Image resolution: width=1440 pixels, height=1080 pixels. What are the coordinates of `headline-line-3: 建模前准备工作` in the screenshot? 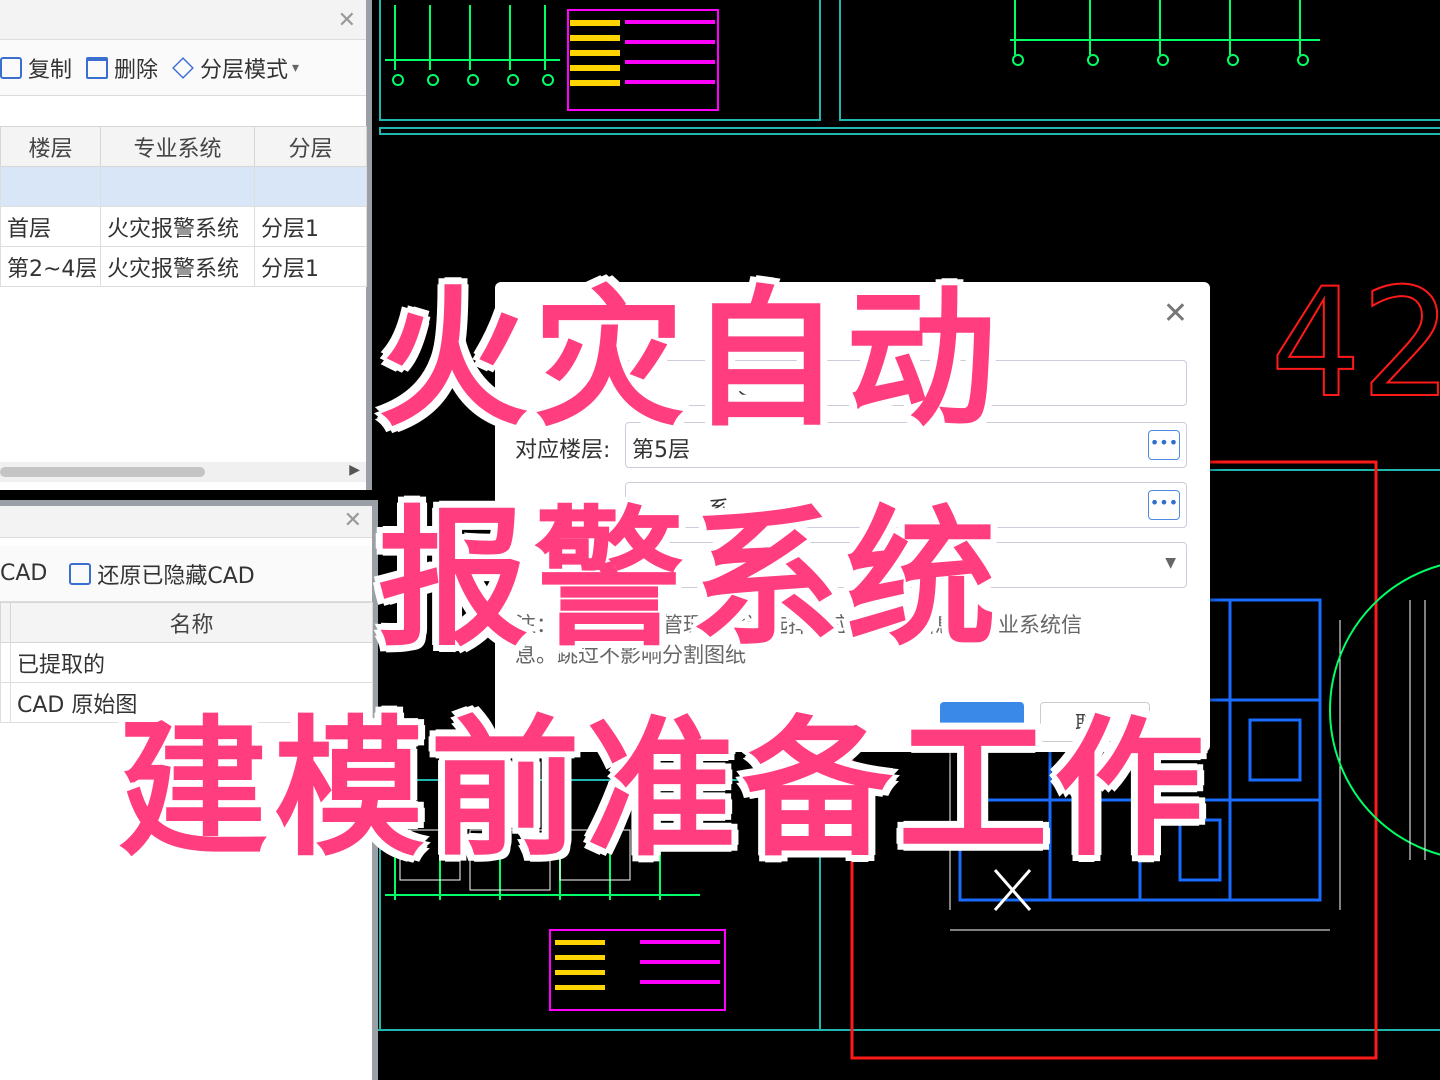 It's located at (664, 790).